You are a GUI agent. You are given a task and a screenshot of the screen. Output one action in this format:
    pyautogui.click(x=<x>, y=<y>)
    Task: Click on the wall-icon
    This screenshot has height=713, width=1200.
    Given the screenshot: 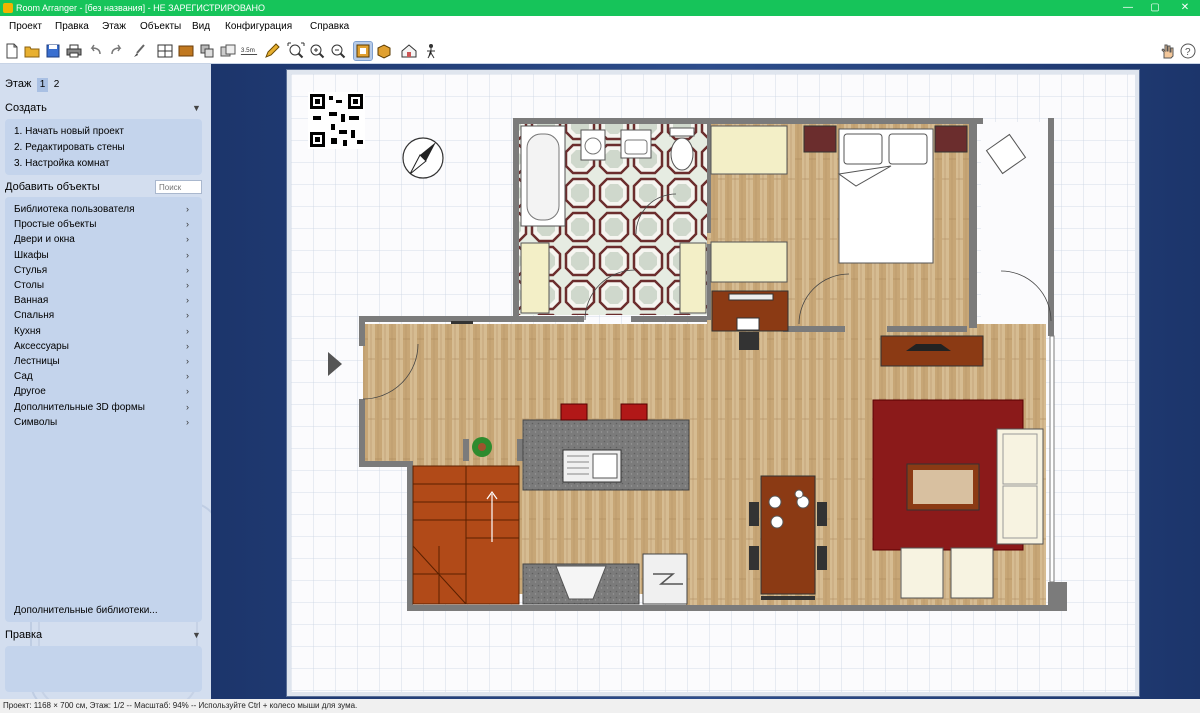 What is the action you would take?
    pyautogui.click(x=165, y=51)
    